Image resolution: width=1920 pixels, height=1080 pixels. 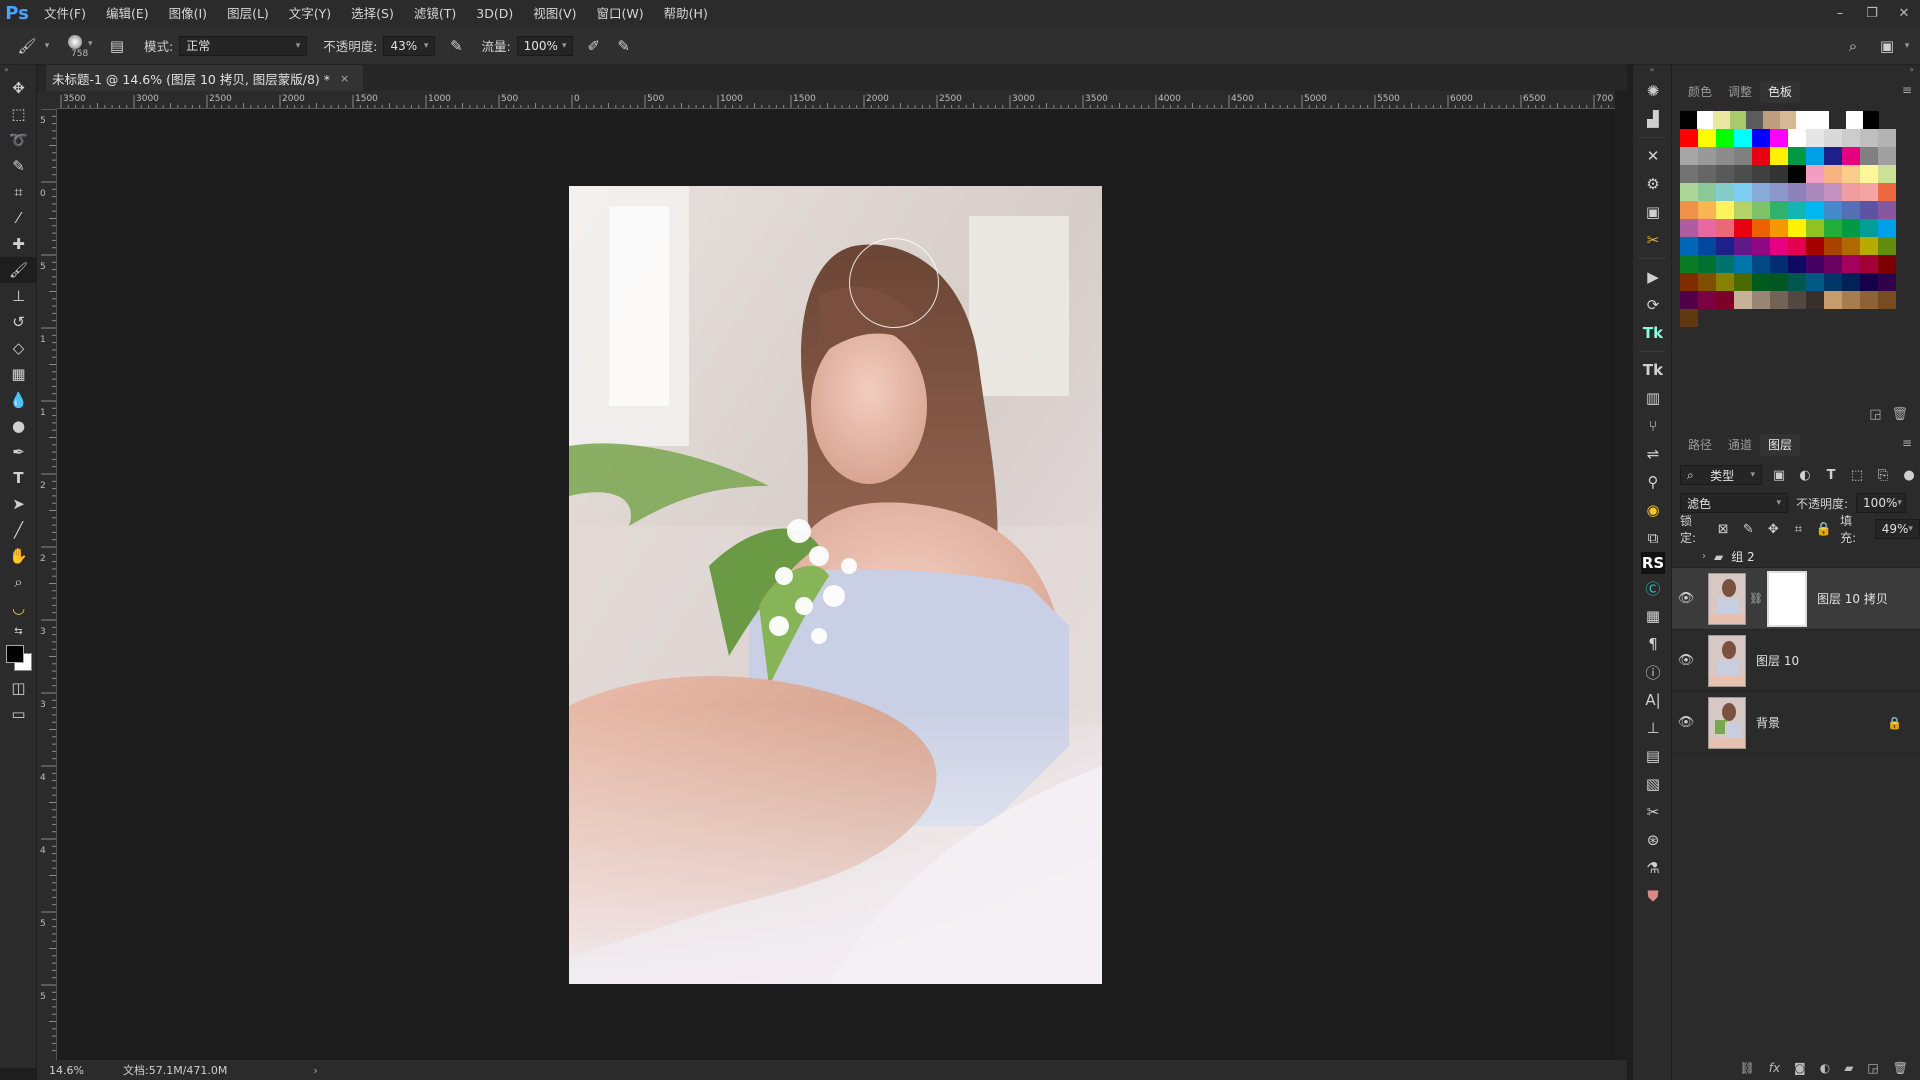 I want to click on healing-brush-tool-icon: ✚, so click(x=18, y=244).